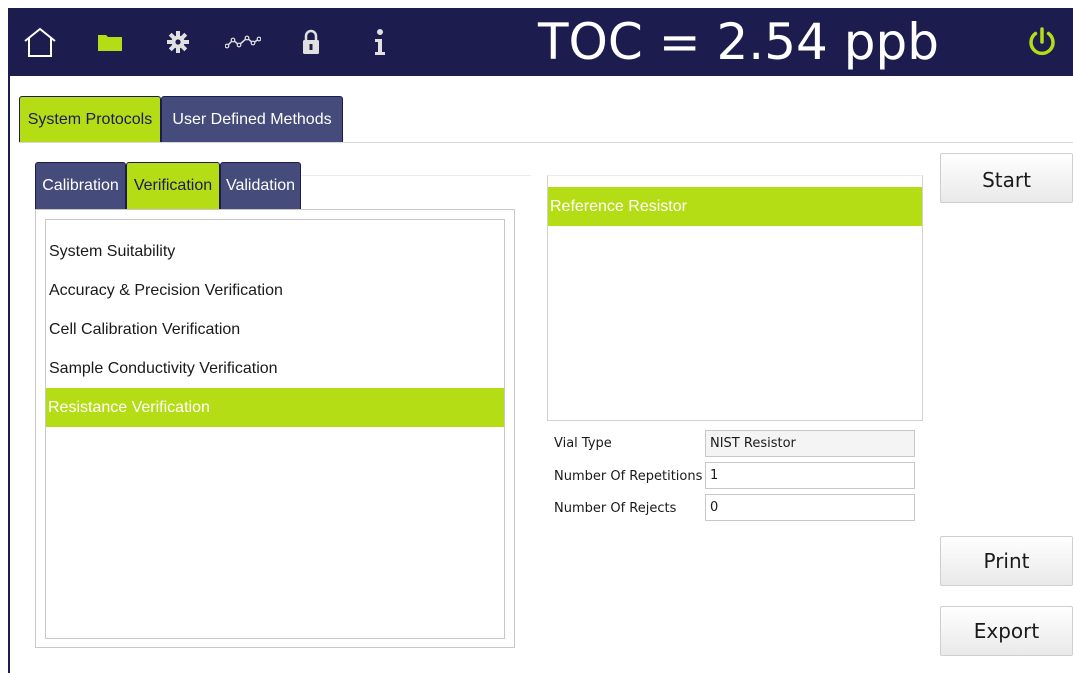 The height and width of the screenshot is (673, 1073). I want to click on tab-validation-label: Validation, so click(260, 185).